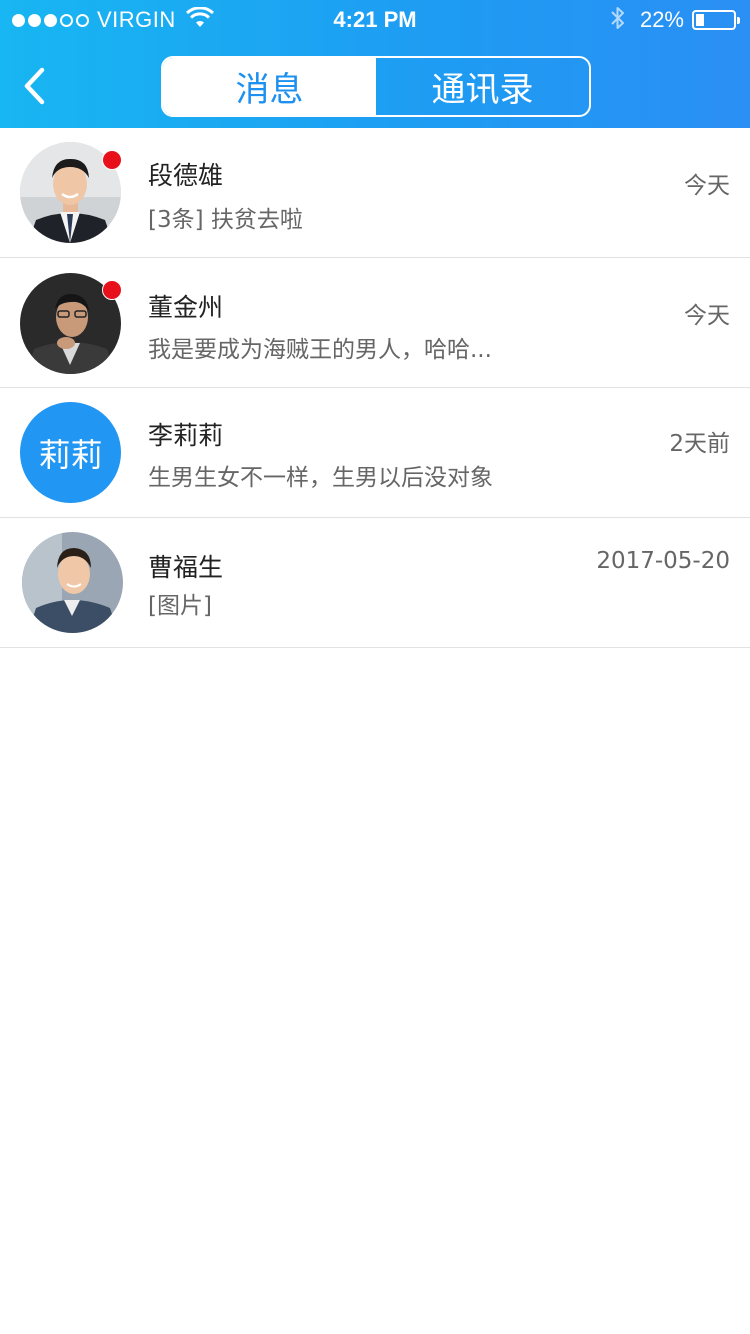 This screenshot has height=1334, width=750. I want to click on message-time: 2017-05-20, so click(663, 561).